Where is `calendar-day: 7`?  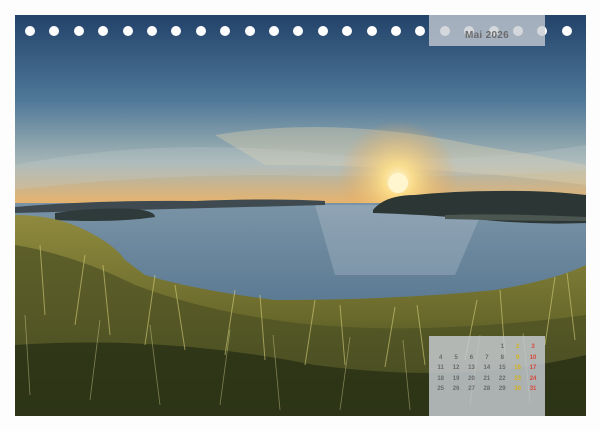
calendar-day: 7 is located at coordinates (487, 357).